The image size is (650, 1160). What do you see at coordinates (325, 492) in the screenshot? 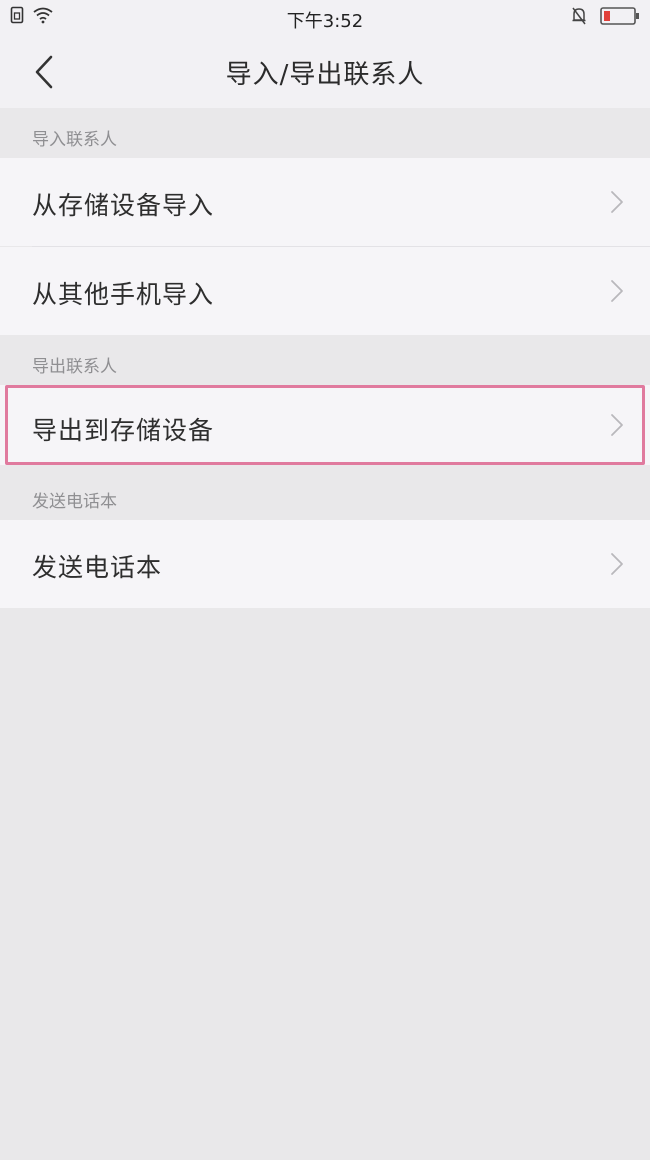
I see `section-header-send: 发送电话本` at bounding box center [325, 492].